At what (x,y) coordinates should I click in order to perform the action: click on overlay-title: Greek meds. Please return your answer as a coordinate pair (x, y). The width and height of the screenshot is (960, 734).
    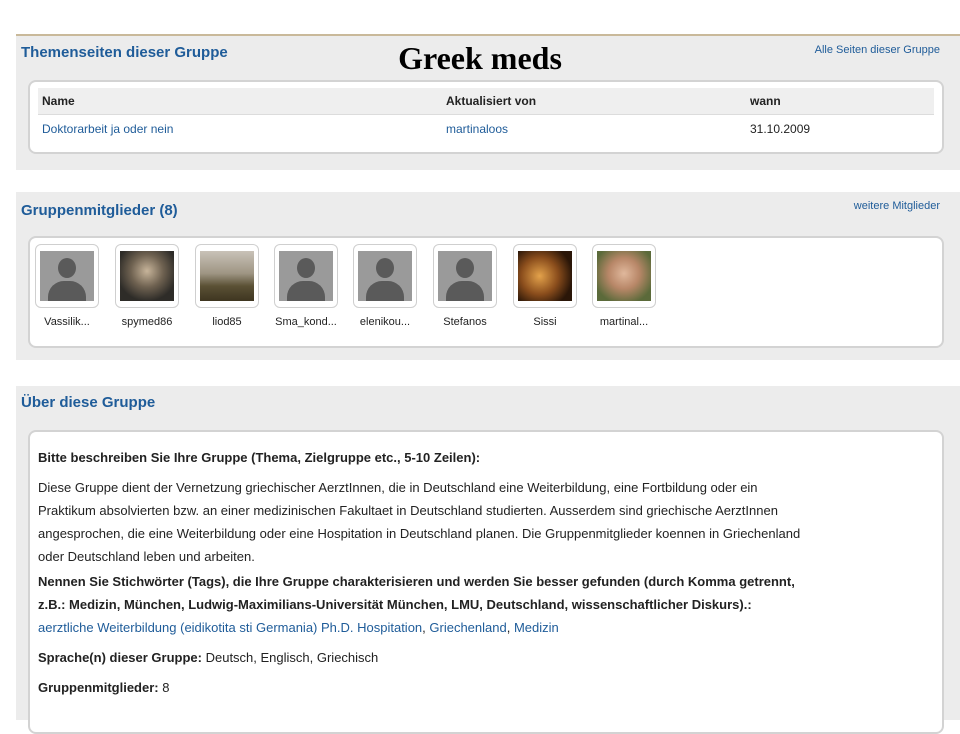
    Looking at the image, I should click on (480, 58).